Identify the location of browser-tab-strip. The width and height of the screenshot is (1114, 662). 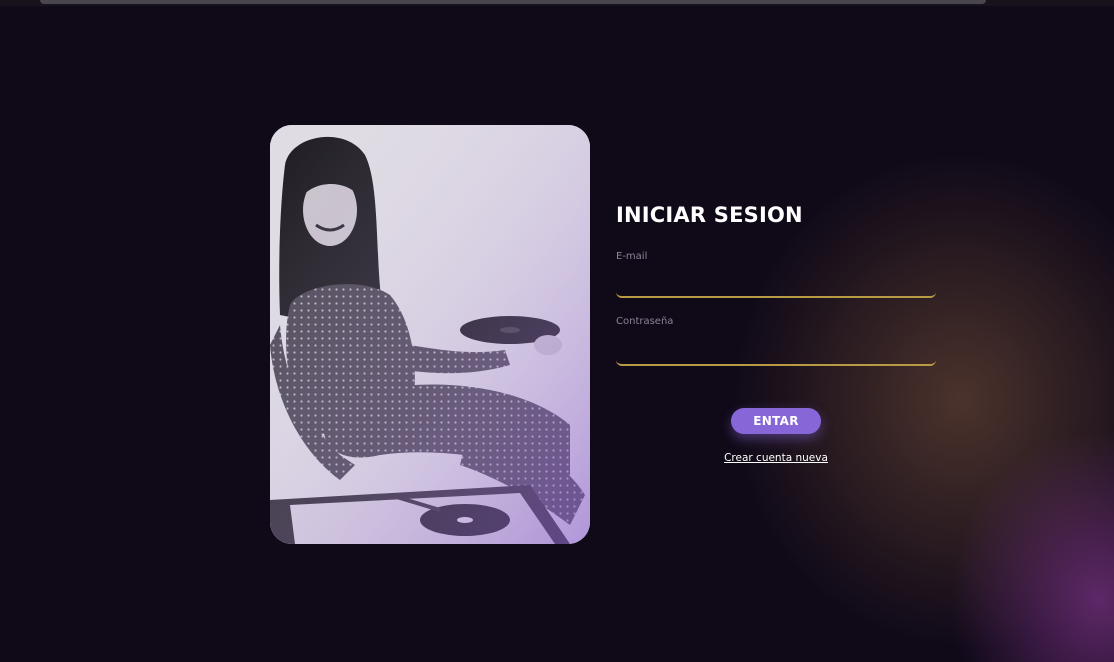
(513, 2).